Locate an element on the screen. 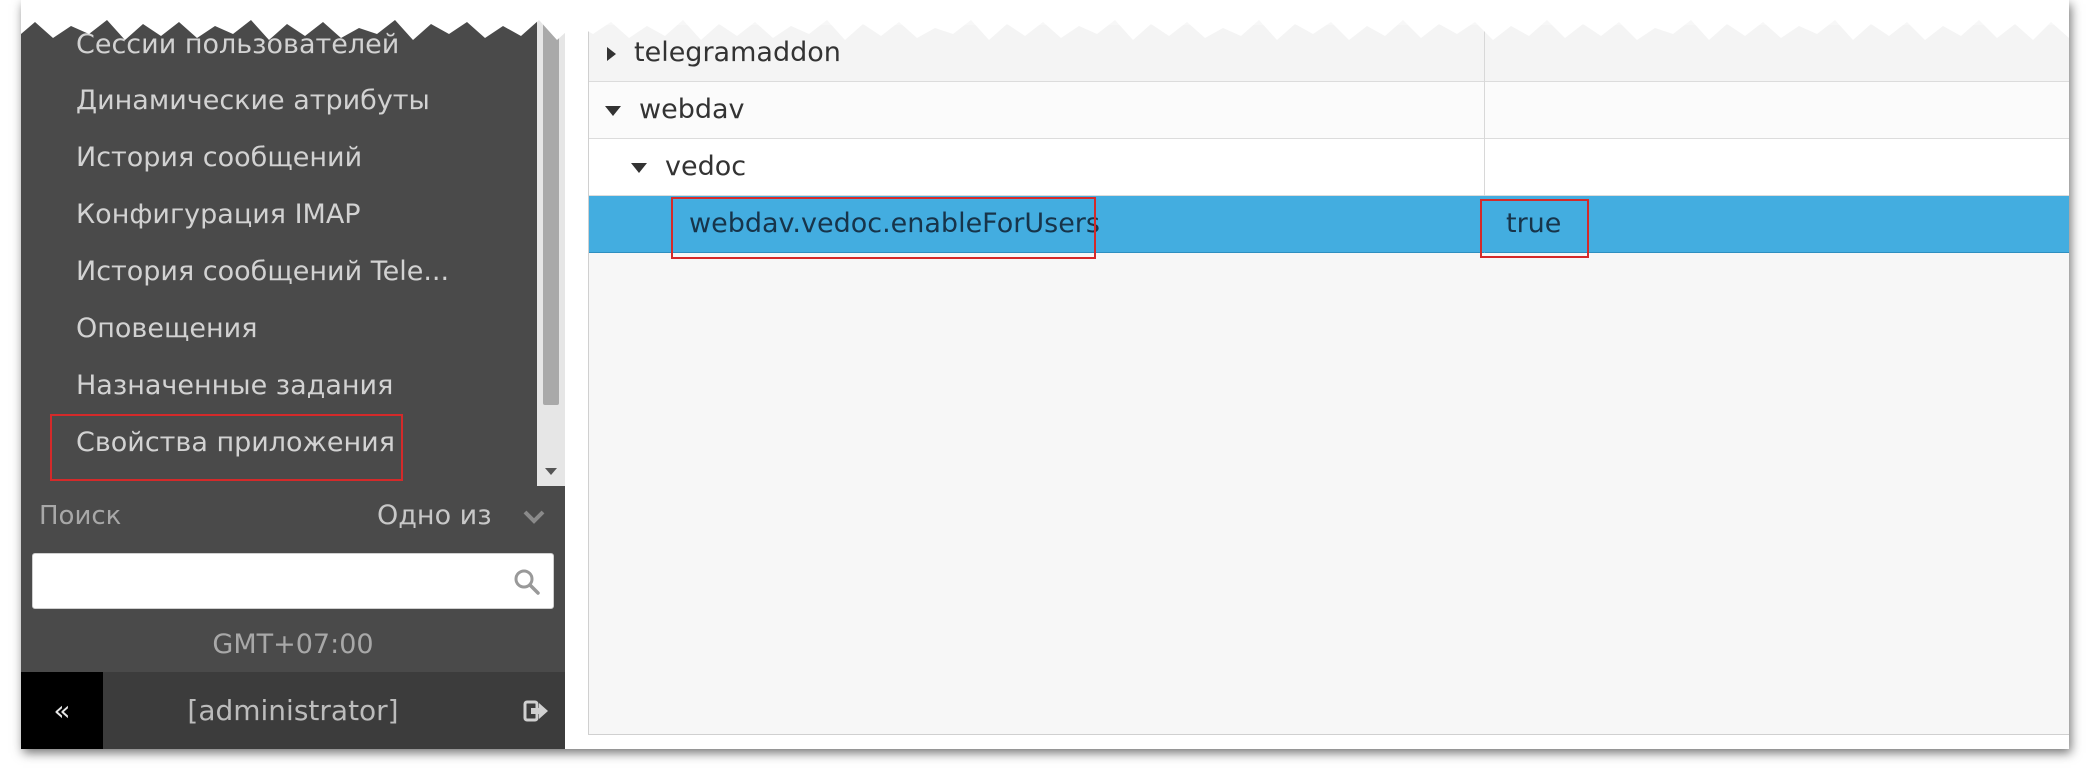 The width and height of the screenshot is (2090, 771). annotation-box-property-name is located at coordinates (883, 228).